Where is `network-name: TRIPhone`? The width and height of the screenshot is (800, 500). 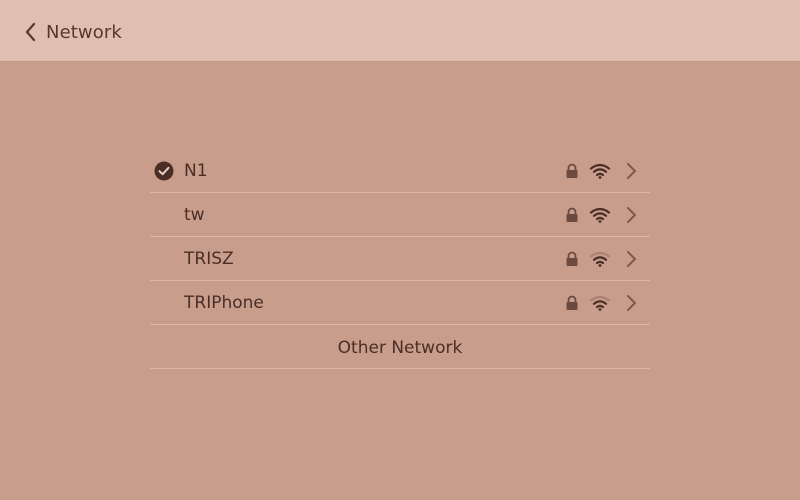
network-name: TRIPhone is located at coordinates (224, 303).